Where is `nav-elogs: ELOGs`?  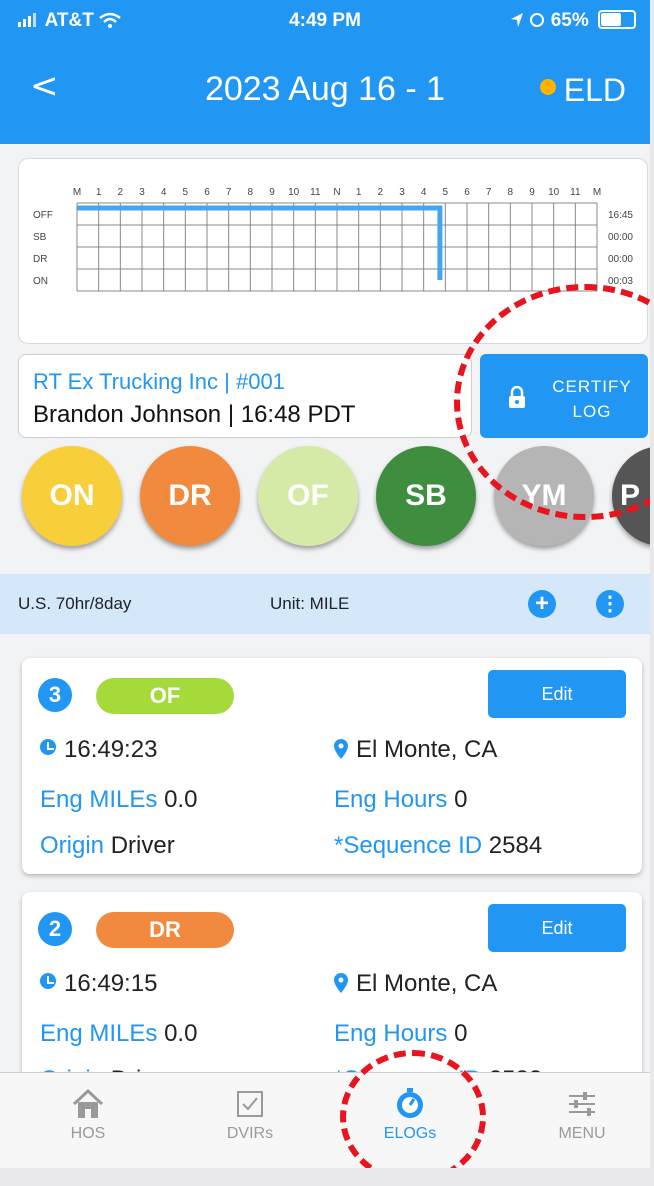 nav-elogs: ELOGs is located at coordinates (410, 1115).